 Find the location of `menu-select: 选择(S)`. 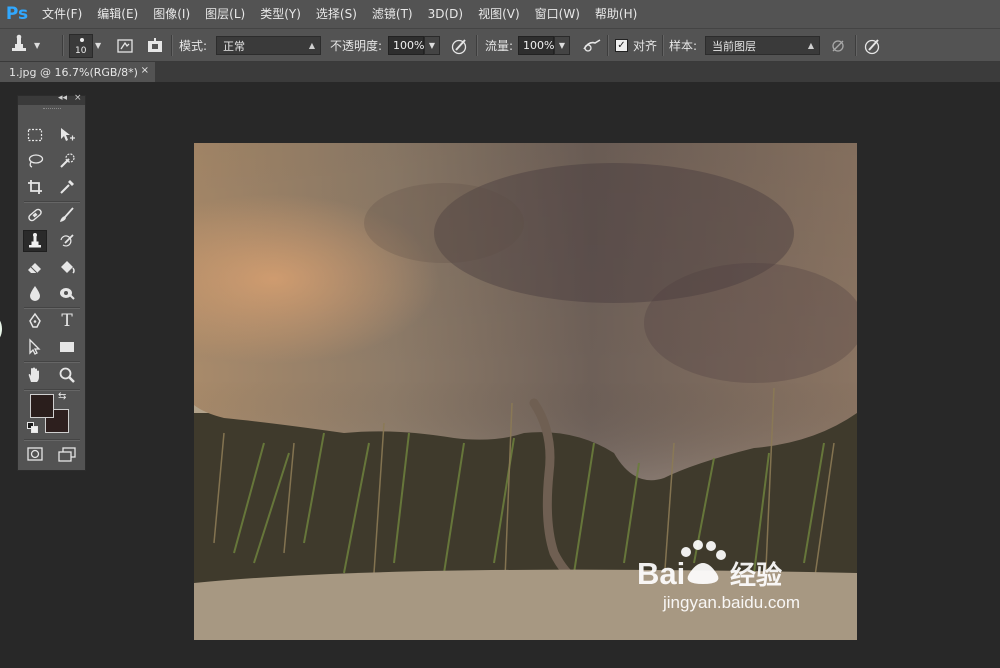

menu-select: 选择(S) is located at coordinates (336, 14).